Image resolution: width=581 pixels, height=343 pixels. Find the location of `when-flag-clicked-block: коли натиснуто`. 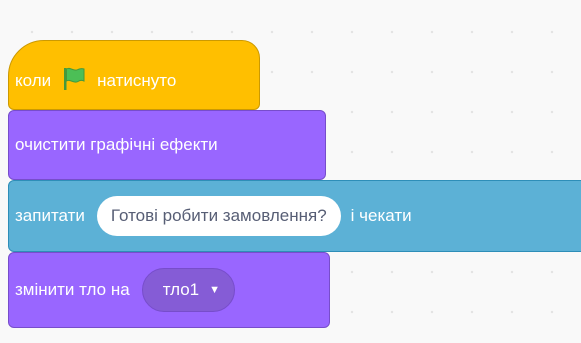

when-flag-clicked-block: коли натиснуто is located at coordinates (134, 75).